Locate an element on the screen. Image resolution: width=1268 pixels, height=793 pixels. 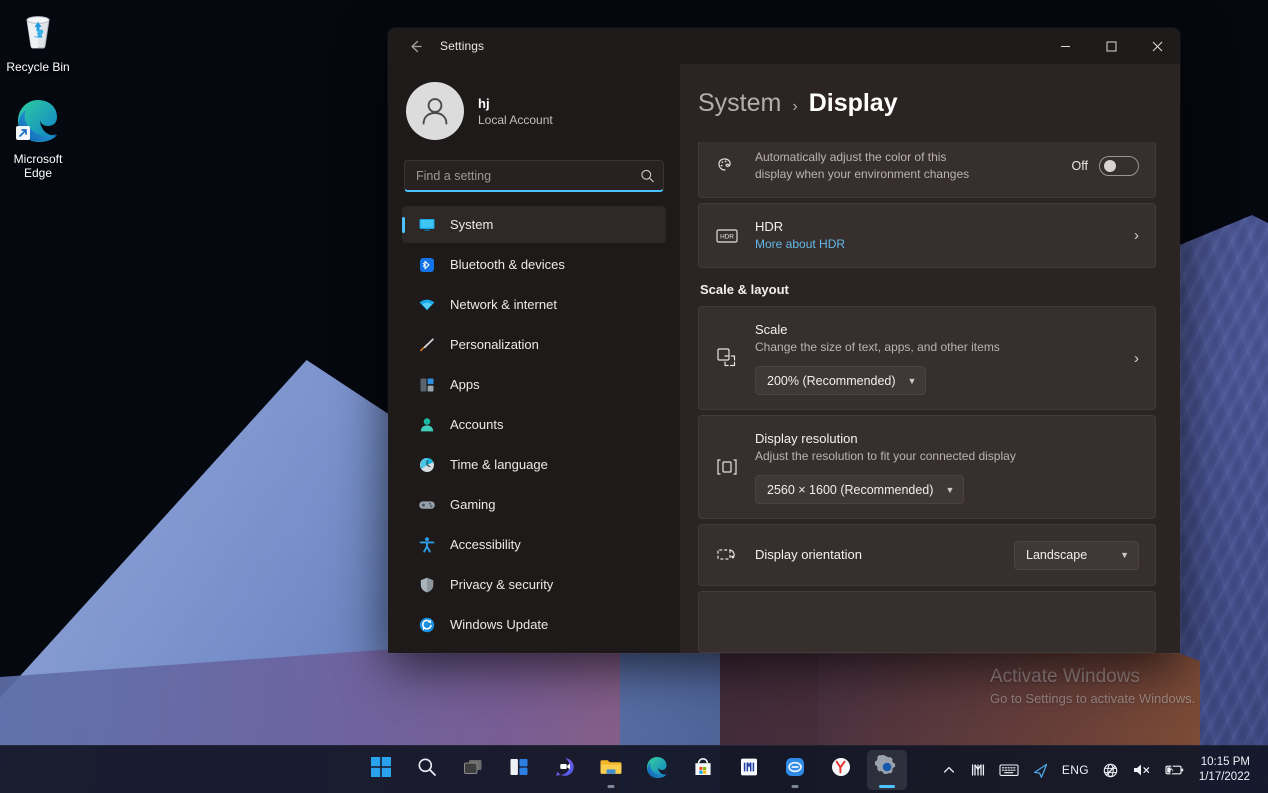
auto-adjust-color-toggle-group: Off is located at coordinates (1105, 166).